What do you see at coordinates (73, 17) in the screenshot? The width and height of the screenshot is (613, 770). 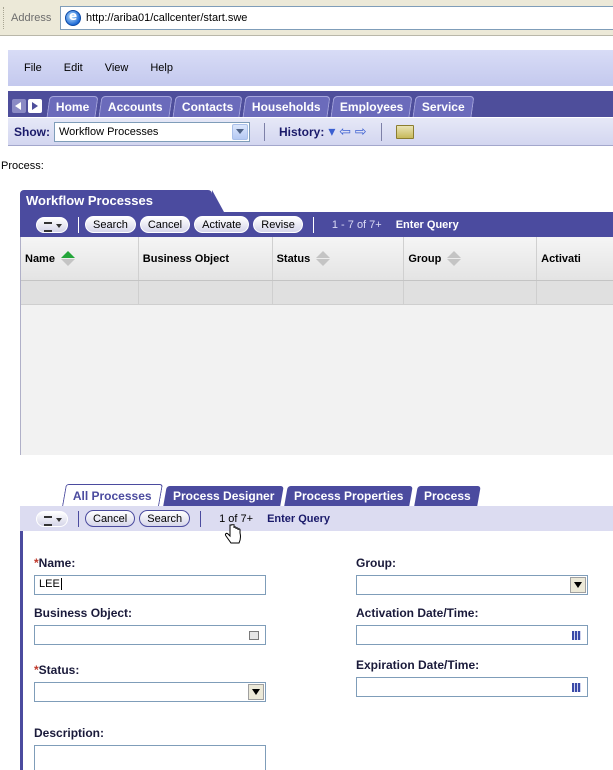 I see `ie-page-icon` at bounding box center [73, 17].